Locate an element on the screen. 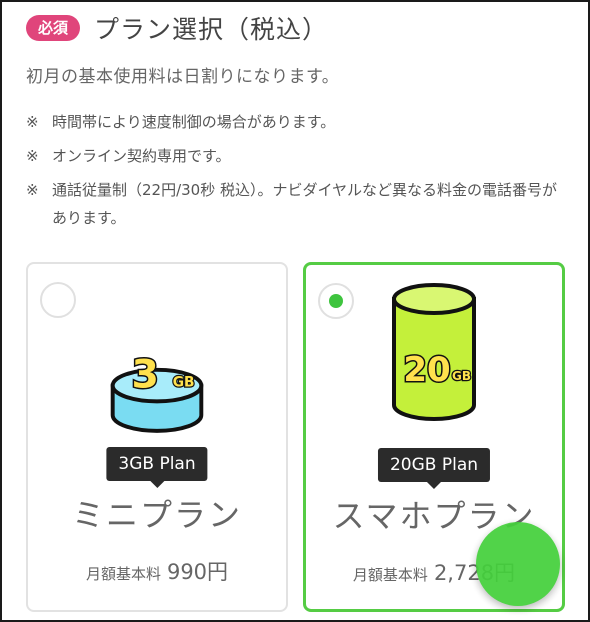  required-badge: 必須 is located at coordinates (53, 28).